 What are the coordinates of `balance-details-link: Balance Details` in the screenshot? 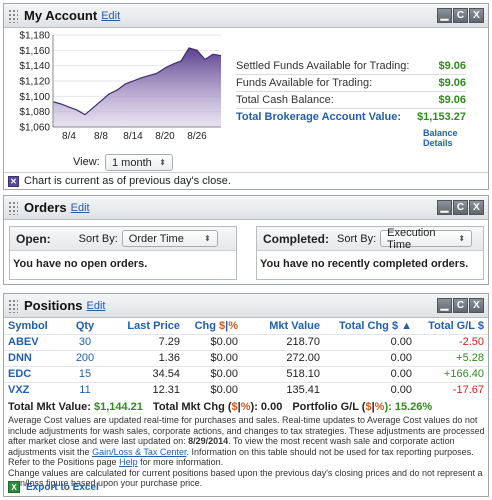 It's located at (455, 138).